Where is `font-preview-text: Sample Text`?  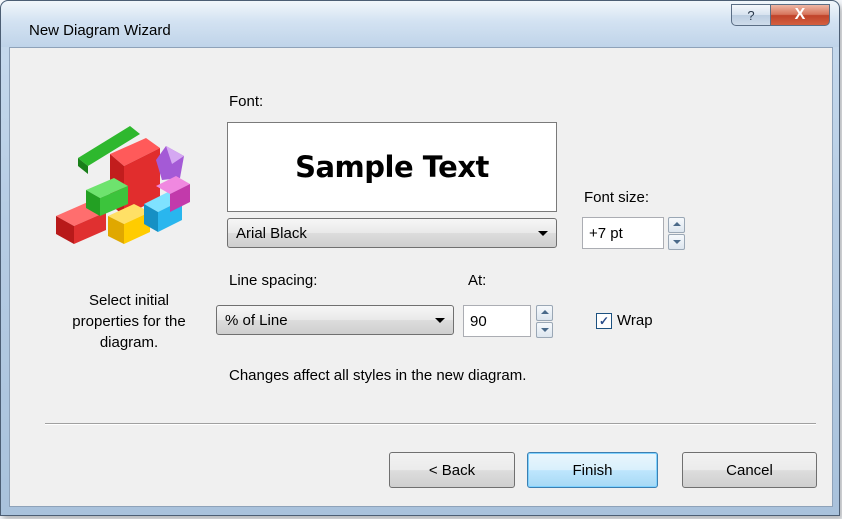 font-preview-text: Sample Text is located at coordinates (392, 167).